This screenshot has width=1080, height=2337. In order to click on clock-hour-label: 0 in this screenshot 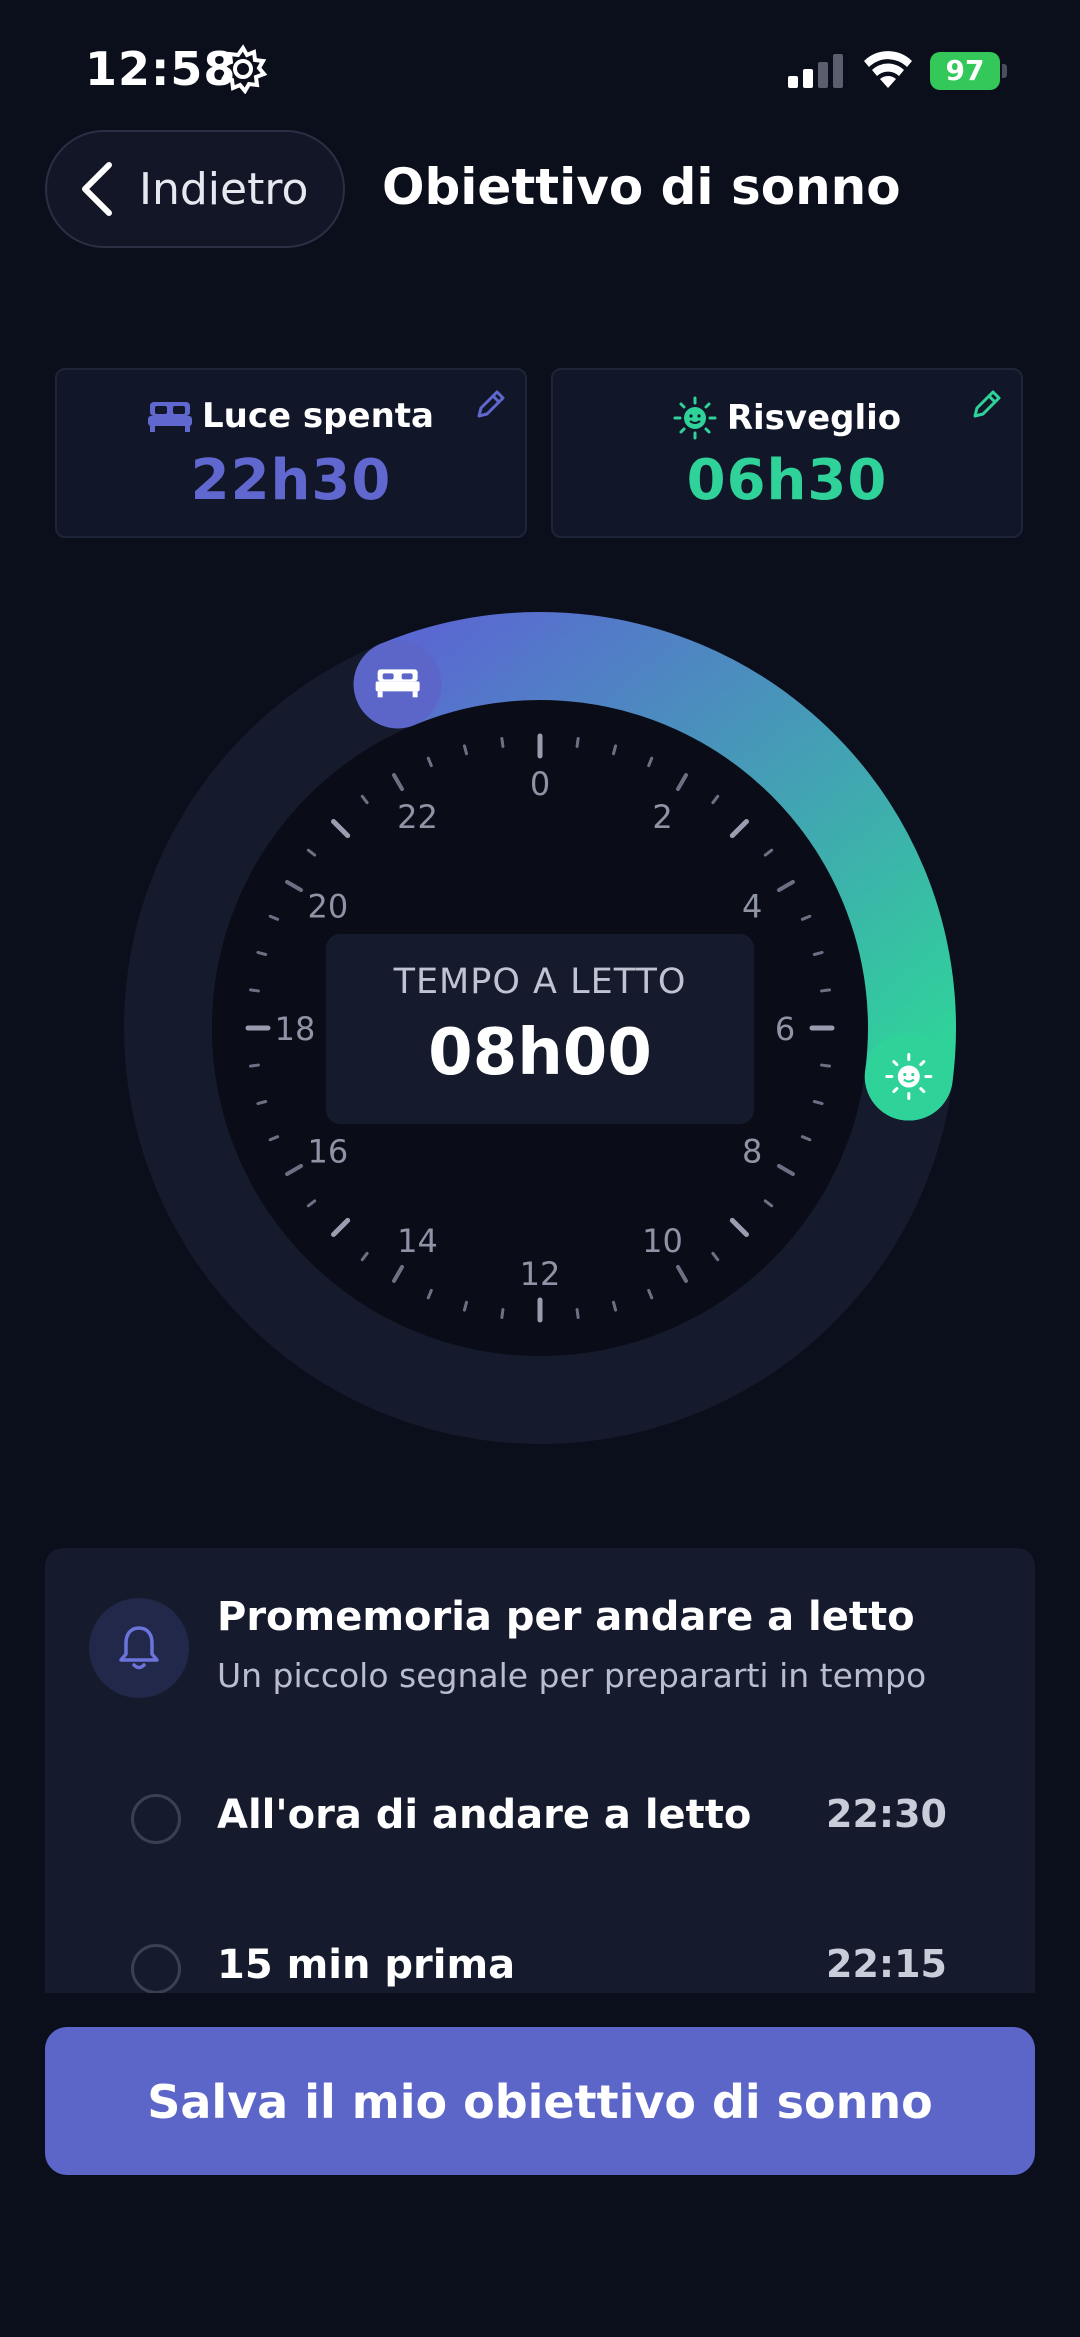, I will do `click(540, 784)`.